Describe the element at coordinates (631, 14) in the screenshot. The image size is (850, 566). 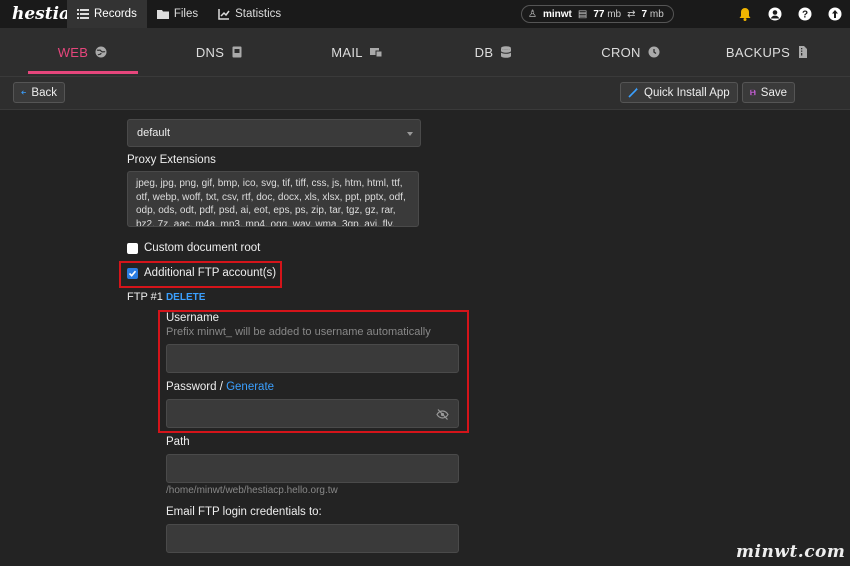
I see `bandwidth-icon: ⇄` at that location.